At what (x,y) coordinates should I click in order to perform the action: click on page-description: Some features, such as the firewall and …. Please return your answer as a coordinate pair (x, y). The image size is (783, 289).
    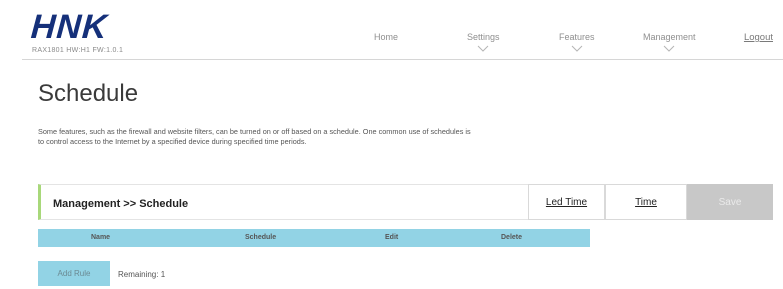
    Looking at the image, I should click on (254, 136).